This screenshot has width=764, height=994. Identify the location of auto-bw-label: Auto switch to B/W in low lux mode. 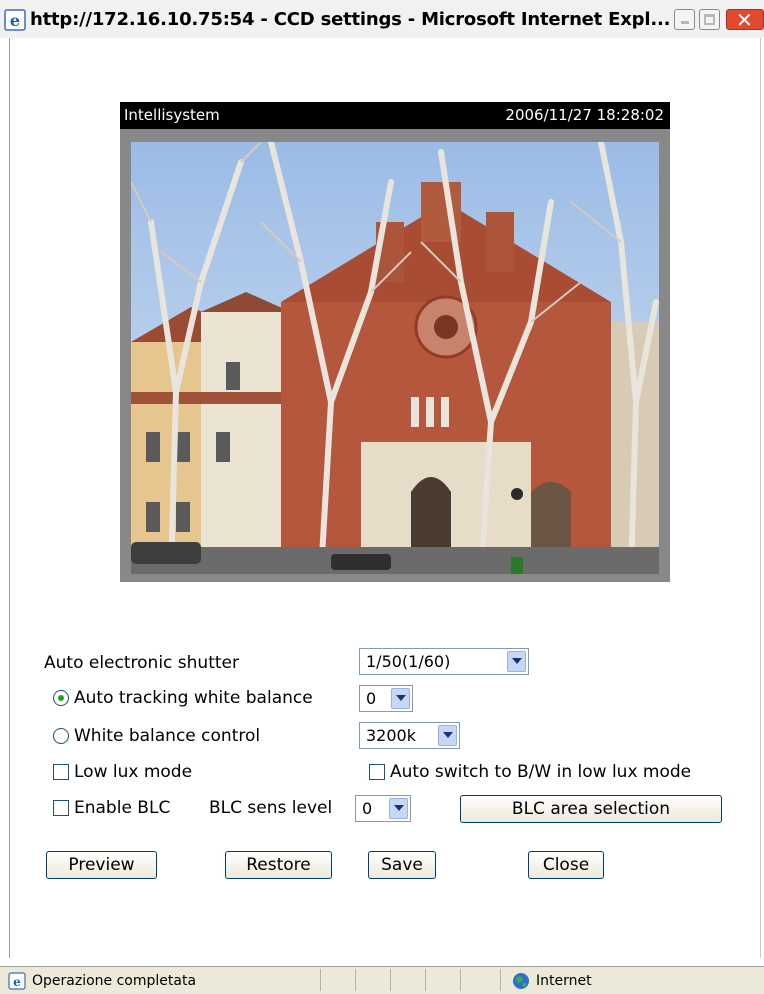
(541, 772).